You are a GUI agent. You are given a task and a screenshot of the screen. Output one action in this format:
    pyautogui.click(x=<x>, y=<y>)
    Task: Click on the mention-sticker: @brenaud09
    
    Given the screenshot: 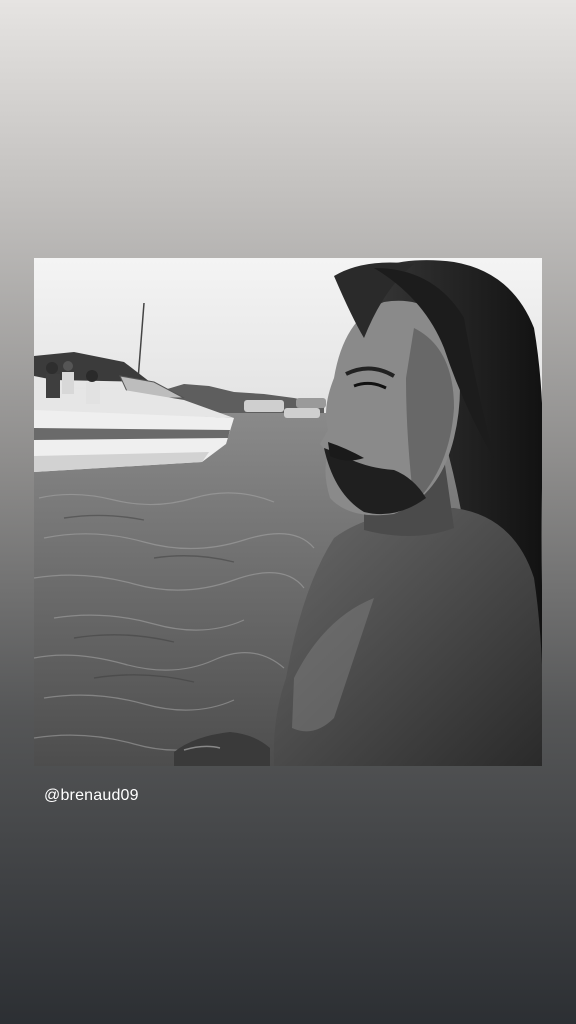 What is the action you would take?
    pyautogui.click(x=91, y=796)
    